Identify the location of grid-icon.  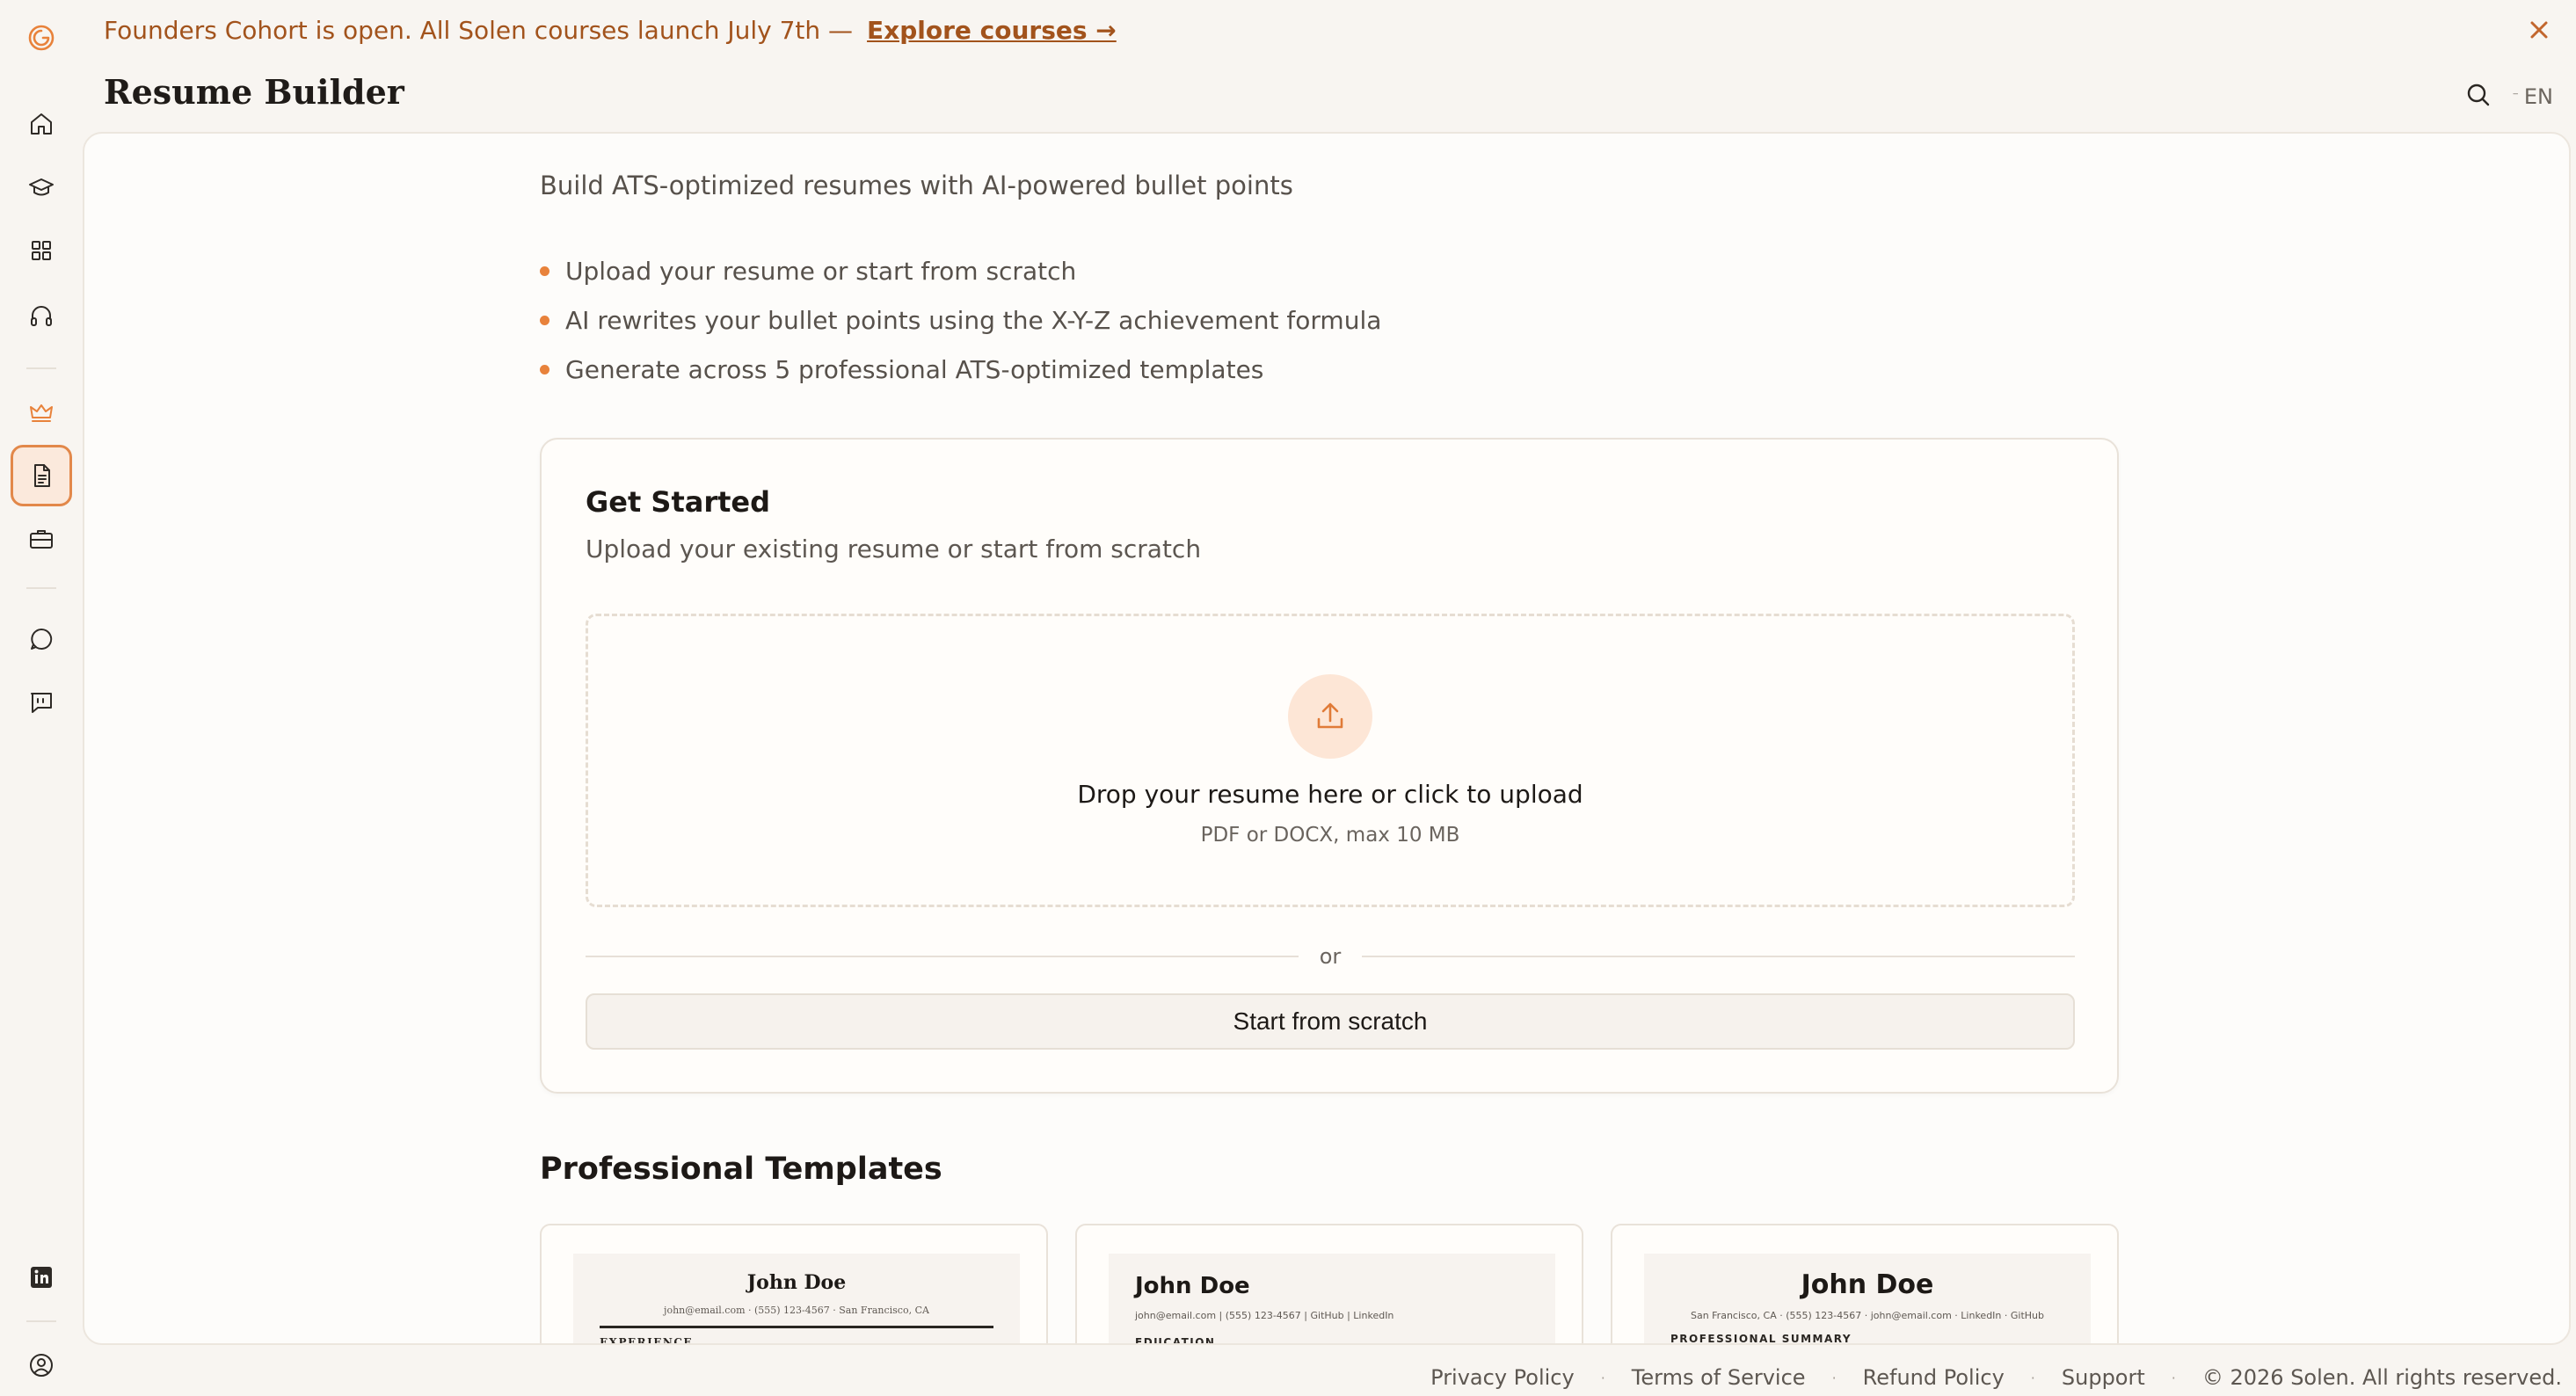
(41, 250).